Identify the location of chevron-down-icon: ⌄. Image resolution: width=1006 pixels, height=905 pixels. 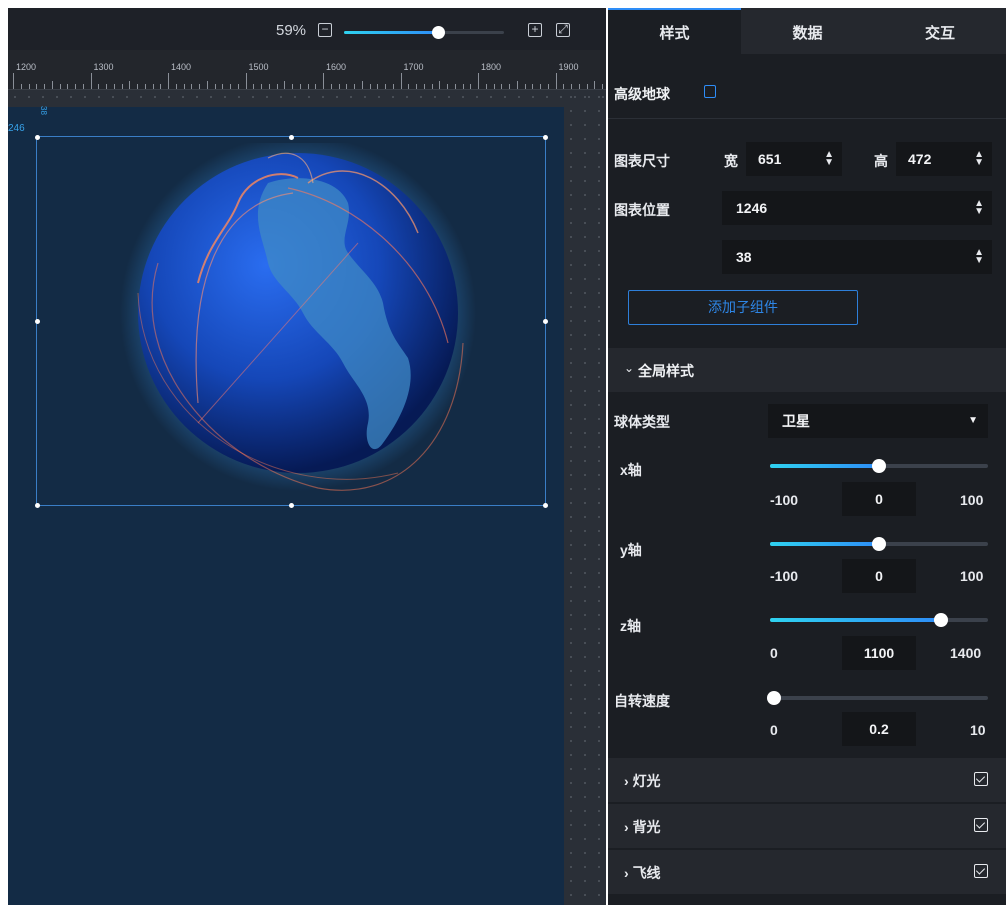
(629, 368).